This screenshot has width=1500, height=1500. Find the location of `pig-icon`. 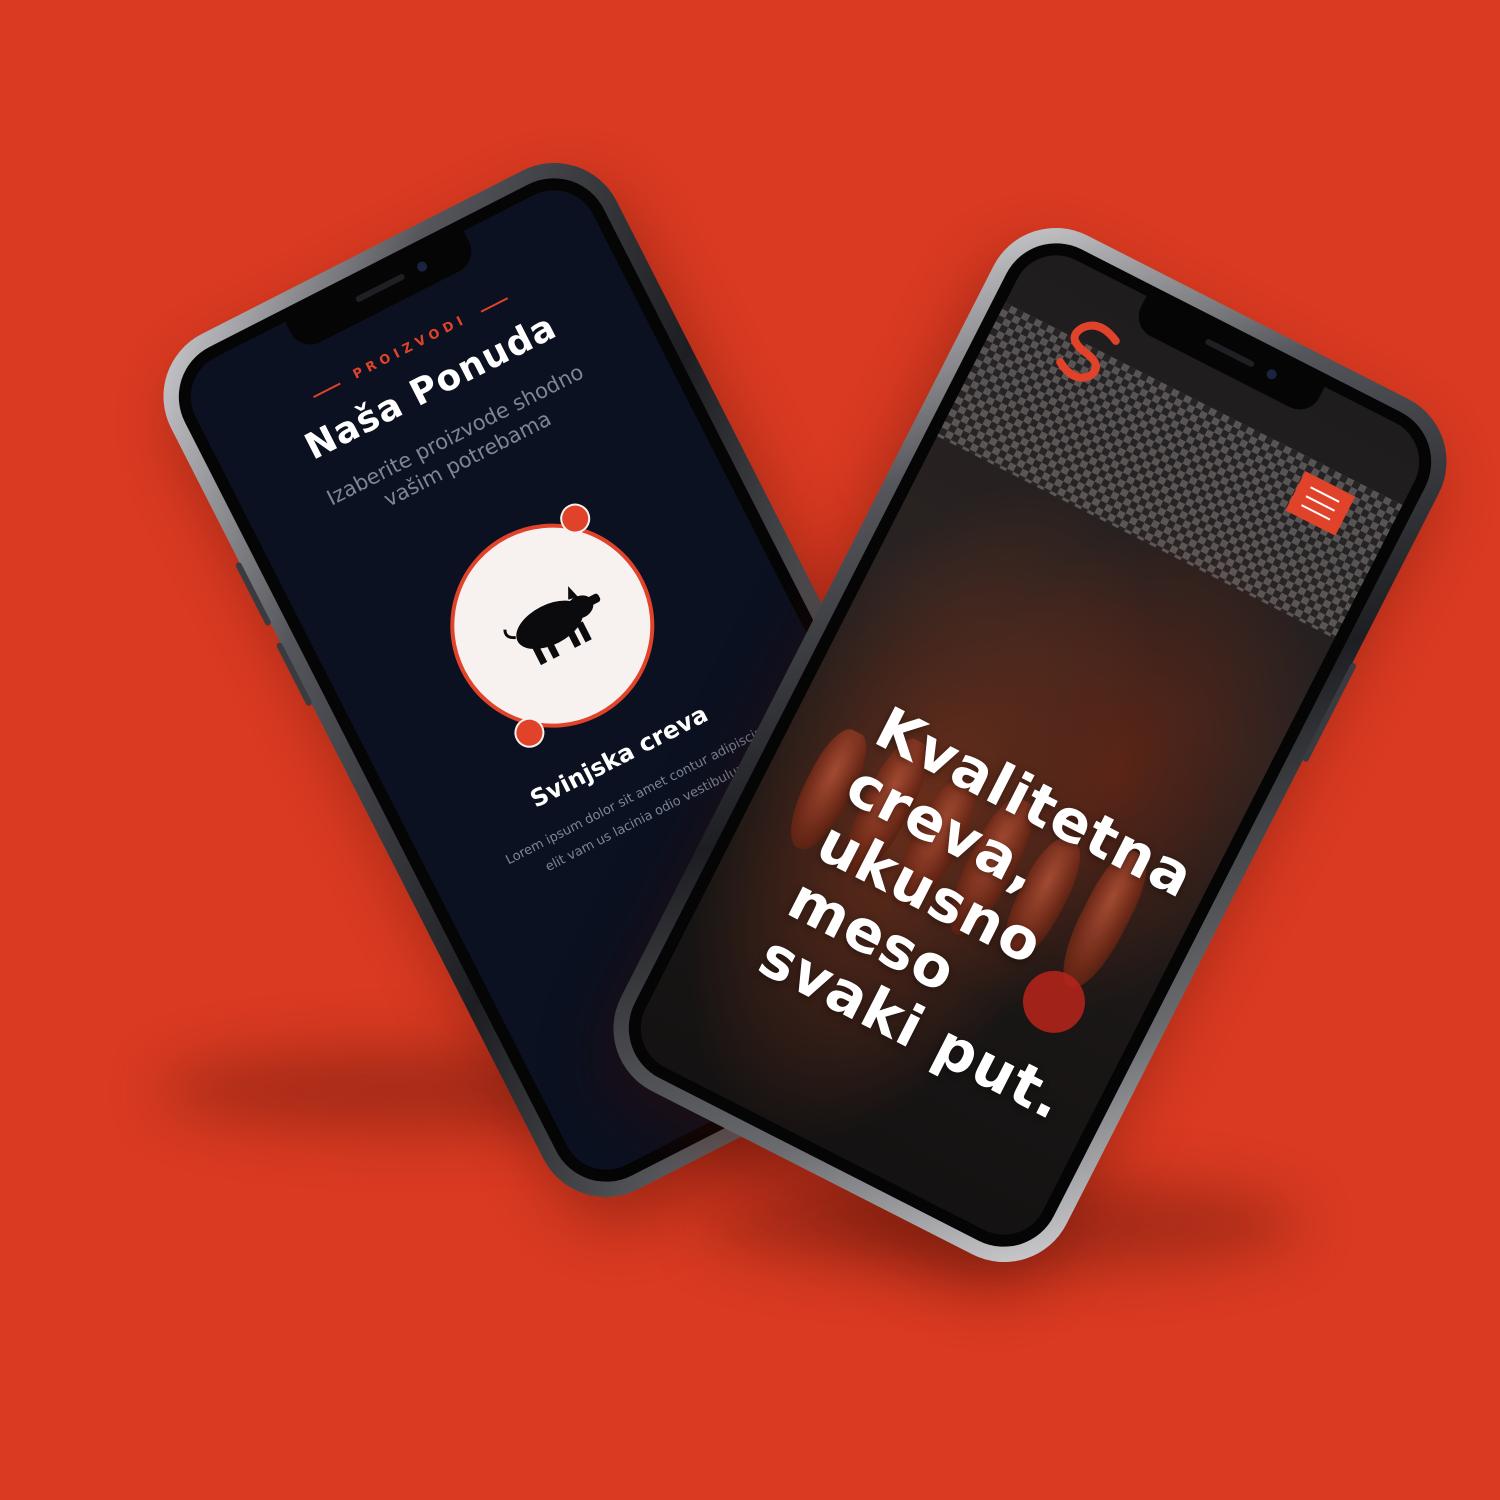

pig-icon is located at coordinates (552, 626).